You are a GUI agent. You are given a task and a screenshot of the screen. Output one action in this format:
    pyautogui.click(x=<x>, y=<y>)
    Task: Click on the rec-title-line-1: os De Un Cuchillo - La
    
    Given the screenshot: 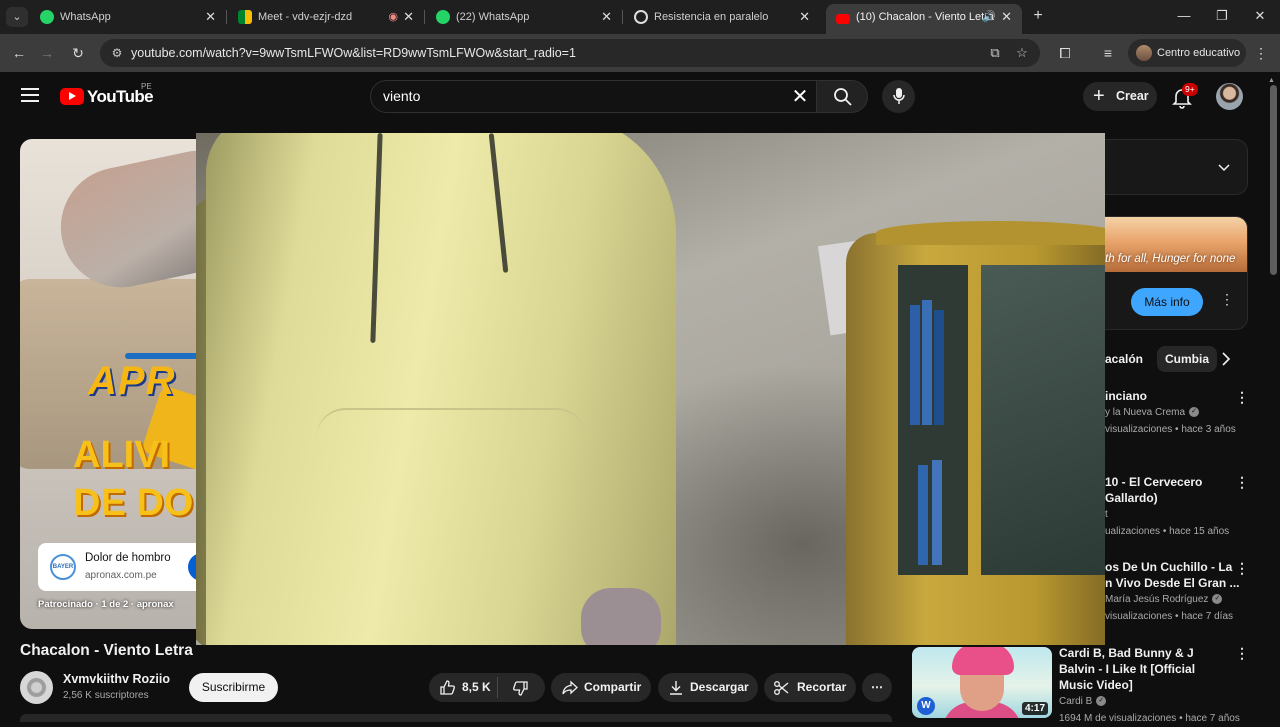 What is the action you would take?
    pyautogui.click(x=1169, y=567)
    